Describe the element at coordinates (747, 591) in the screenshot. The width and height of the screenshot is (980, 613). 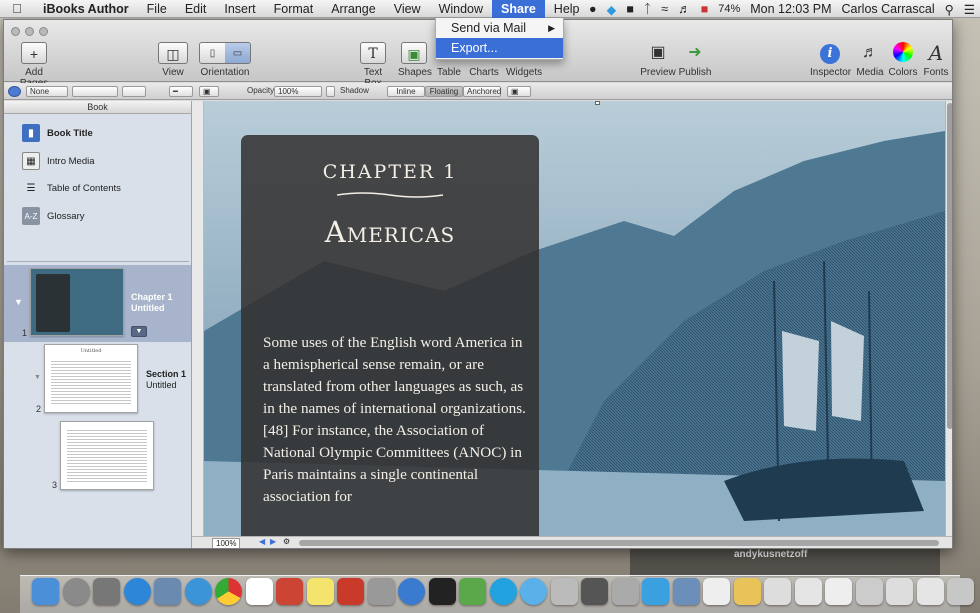
I see `notes-icon` at that location.